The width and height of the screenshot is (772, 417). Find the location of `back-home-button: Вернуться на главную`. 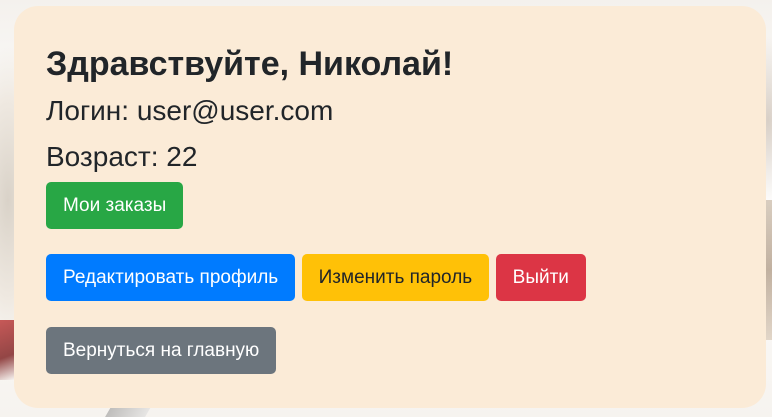

back-home-button: Вернуться на главную is located at coordinates (161, 350).